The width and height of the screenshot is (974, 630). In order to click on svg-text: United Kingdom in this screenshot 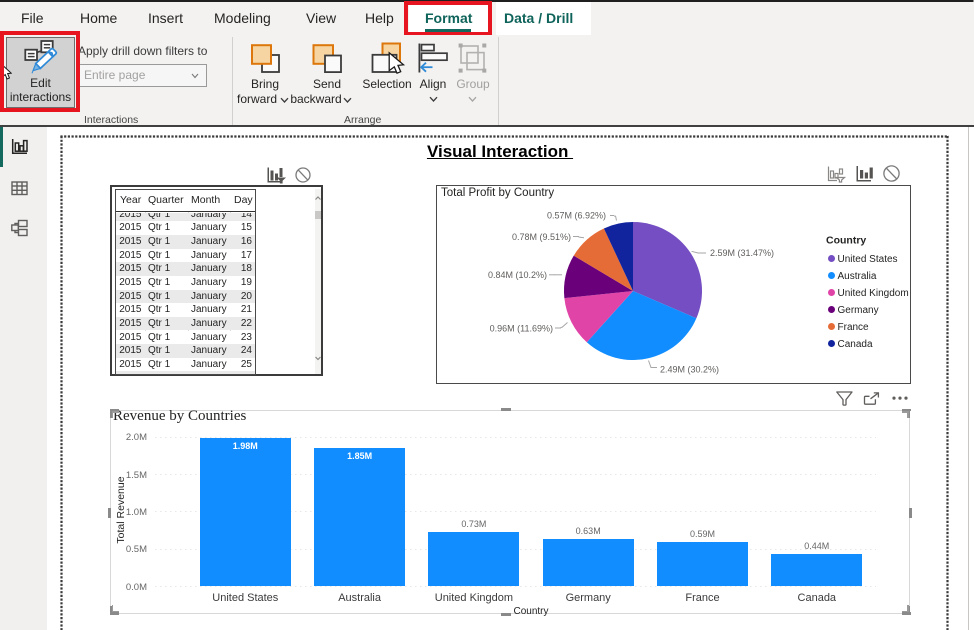, I will do `click(873, 293)`.